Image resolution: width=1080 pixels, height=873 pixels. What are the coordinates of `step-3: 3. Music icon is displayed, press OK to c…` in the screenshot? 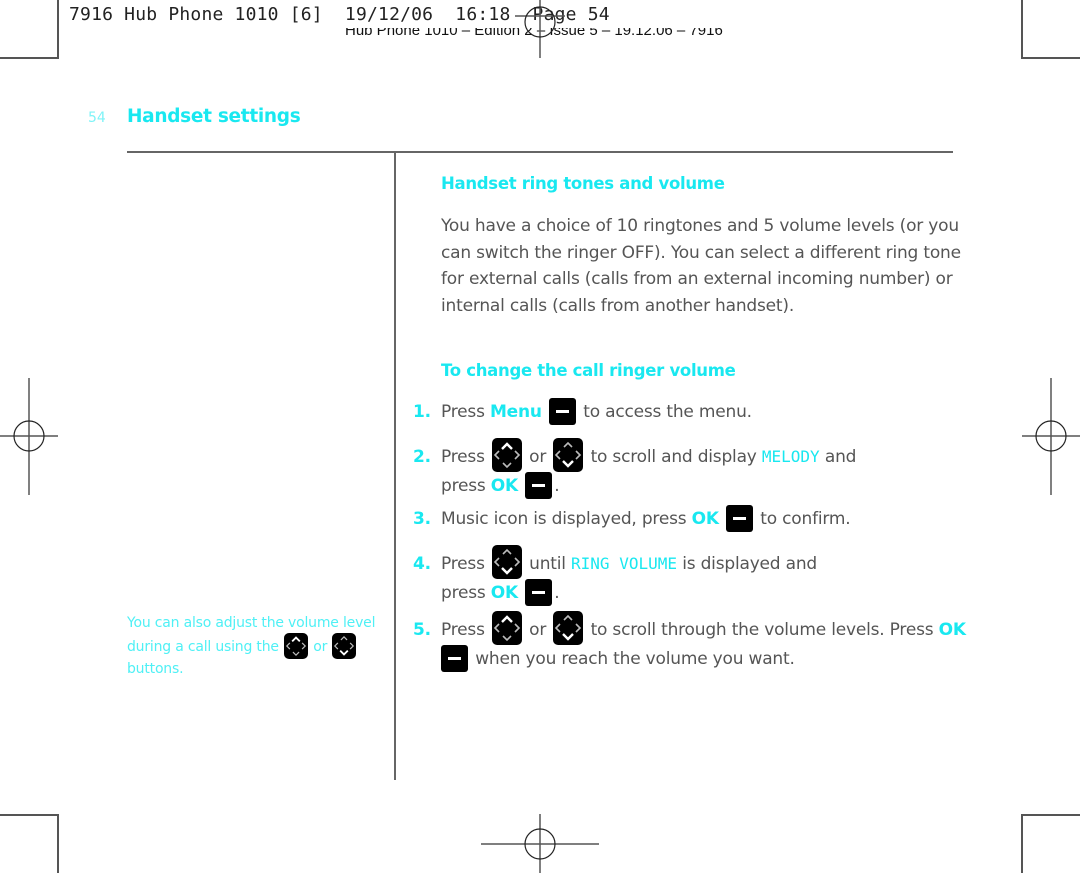 It's located at (693, 519).